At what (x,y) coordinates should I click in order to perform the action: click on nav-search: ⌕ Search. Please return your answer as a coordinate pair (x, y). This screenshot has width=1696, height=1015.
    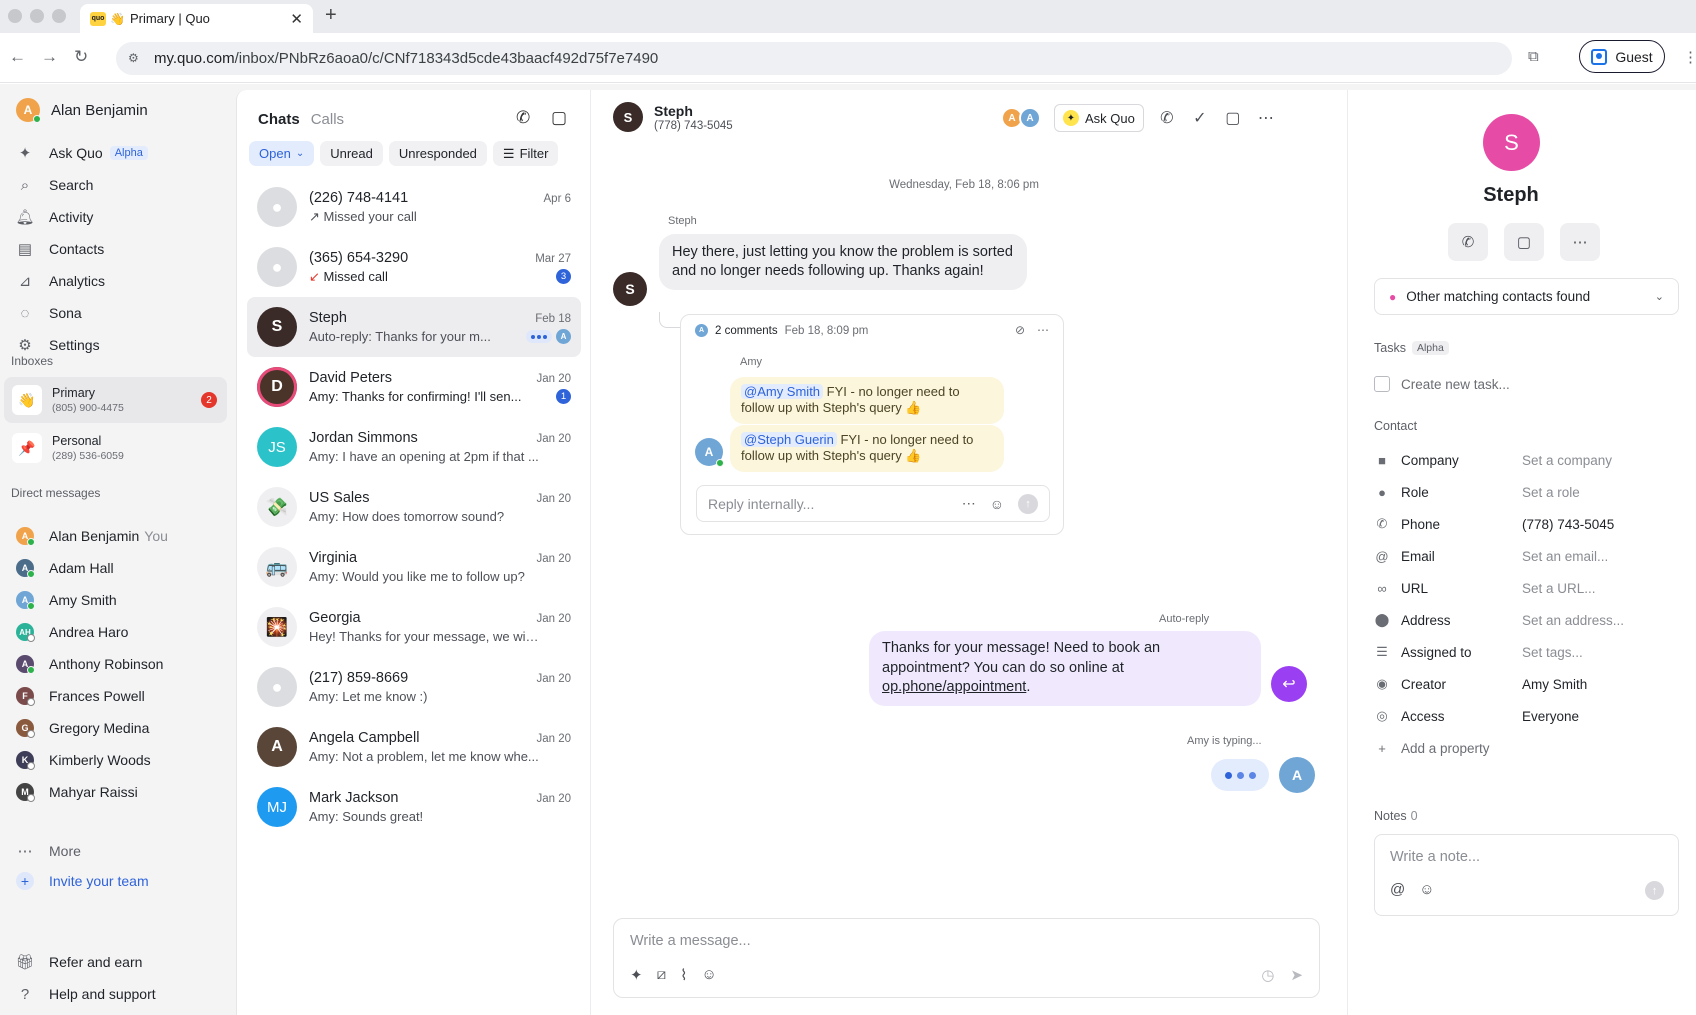
    Looking at the image, I should click on (82, 185).